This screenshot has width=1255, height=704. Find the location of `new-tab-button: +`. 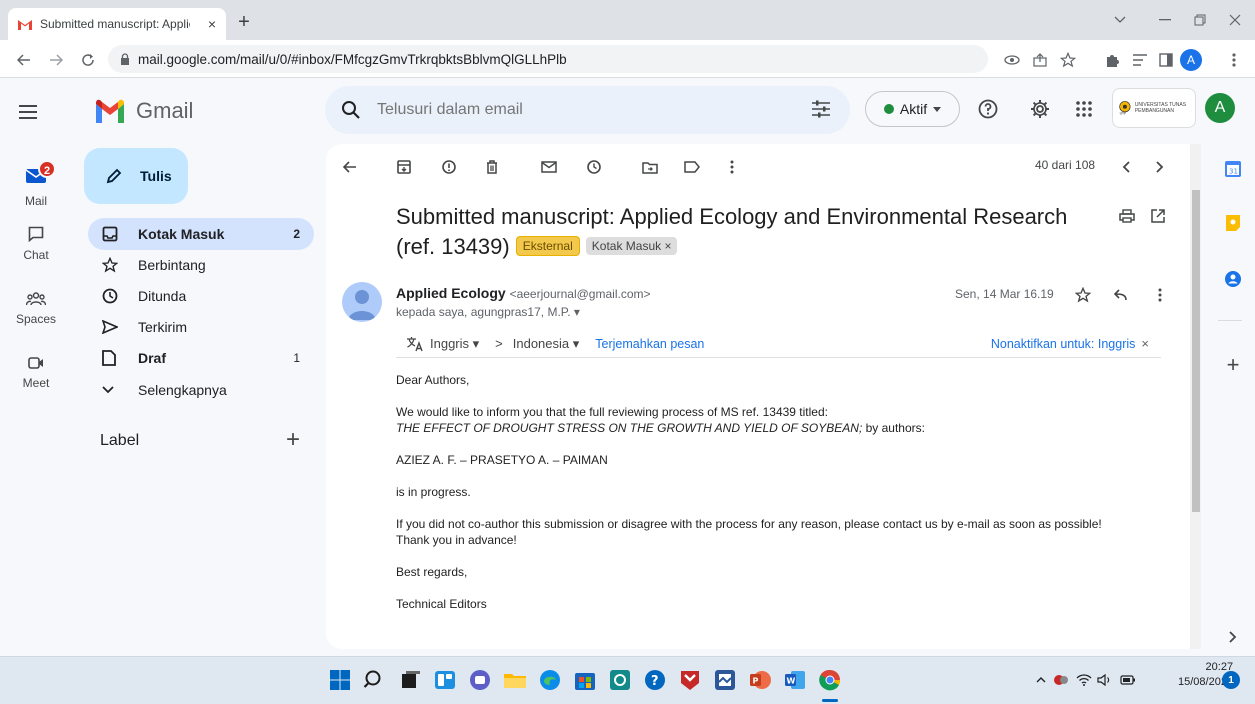

new-tab-button: + is located at coordinates (244, 22).